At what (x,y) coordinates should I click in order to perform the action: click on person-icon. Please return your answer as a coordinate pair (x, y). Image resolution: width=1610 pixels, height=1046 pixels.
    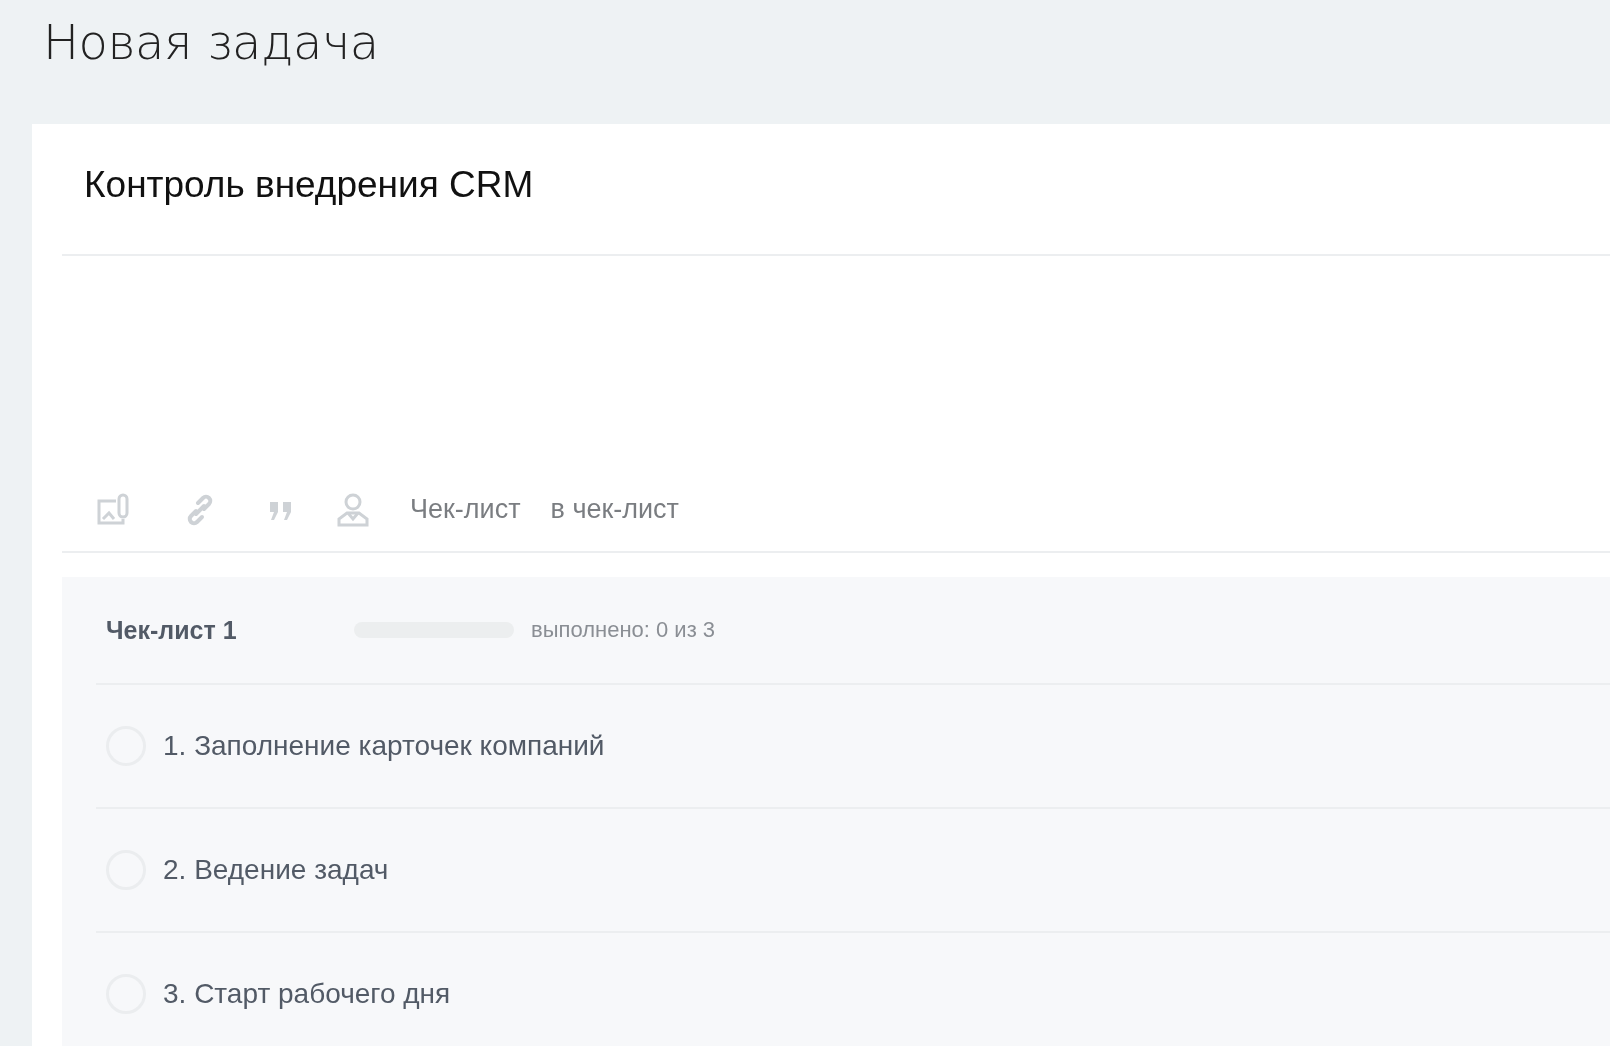
    Looking at the image, I should click on (353, 509).